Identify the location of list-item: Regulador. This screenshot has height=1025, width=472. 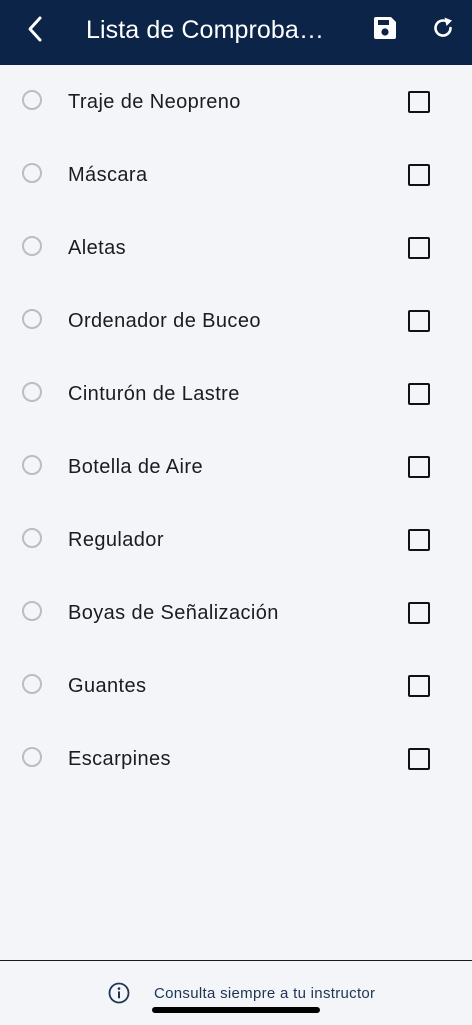
(236, 539).